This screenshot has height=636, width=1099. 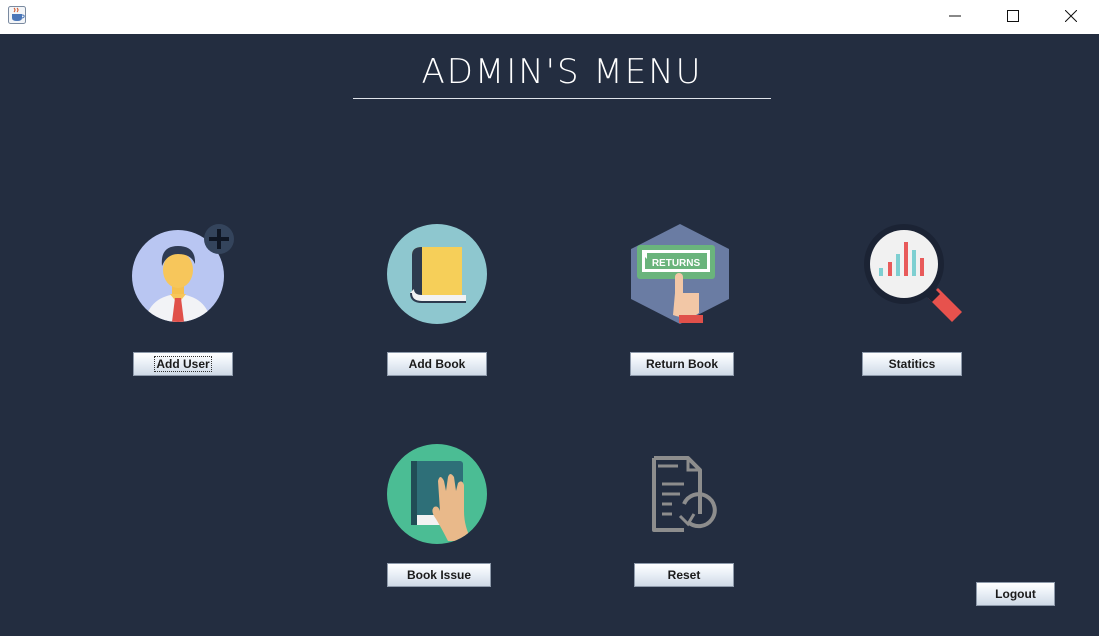 What do you see at coordinates (913, 273) in the screenshot?
I see `magnifier-chart-icon` at bounding box center [913, 273].